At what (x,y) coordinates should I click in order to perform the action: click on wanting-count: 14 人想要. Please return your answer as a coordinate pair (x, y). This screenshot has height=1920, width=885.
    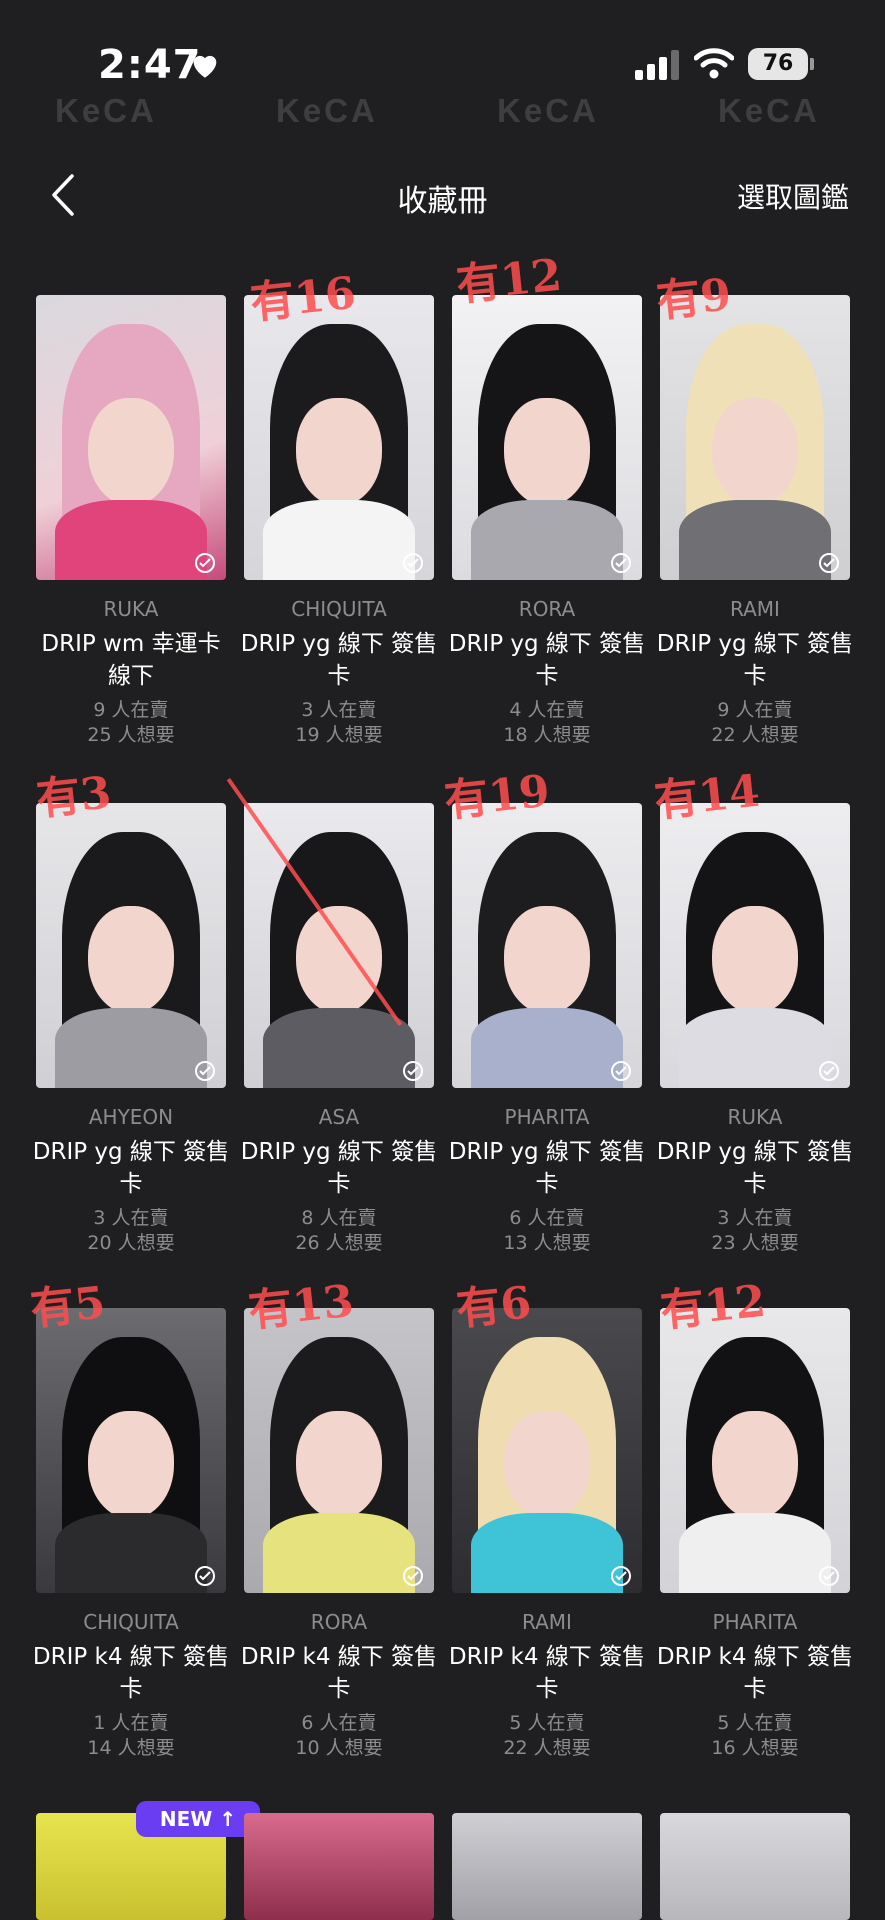
    Looking at the image, I should click on (131, 1748).